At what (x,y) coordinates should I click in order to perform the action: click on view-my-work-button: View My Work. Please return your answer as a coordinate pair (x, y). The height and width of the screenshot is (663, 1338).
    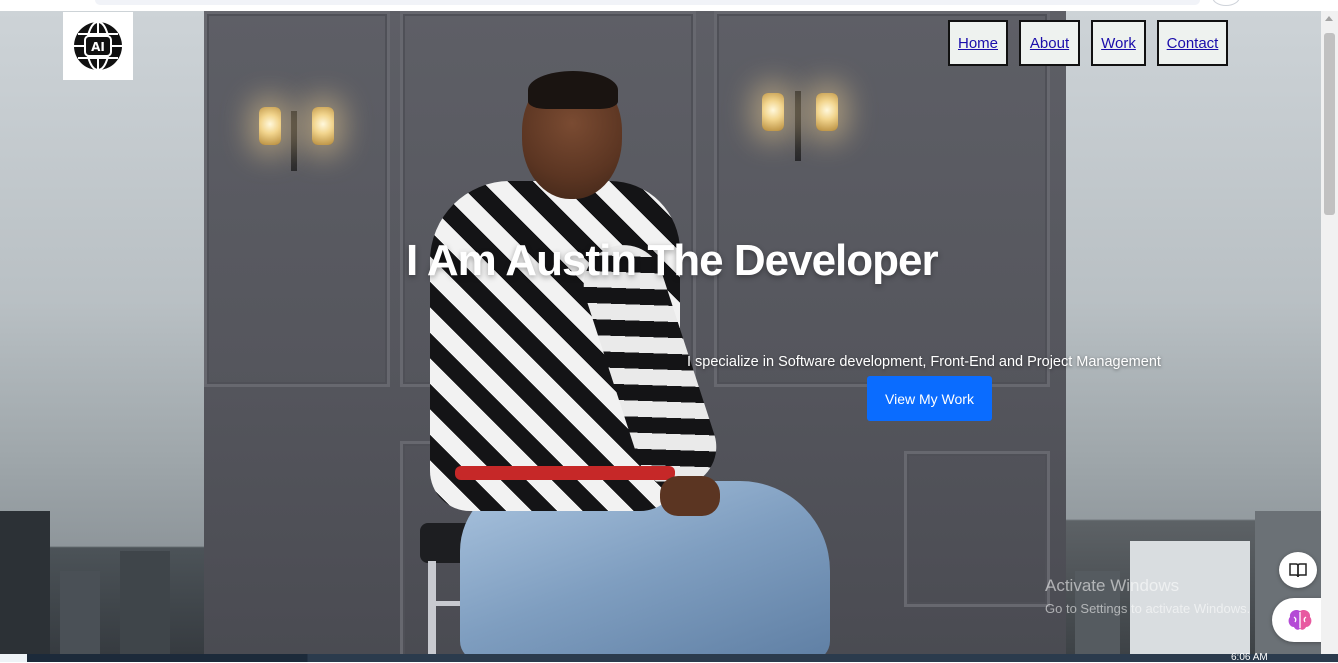
    Looking at the image, I should click on (929, 398).